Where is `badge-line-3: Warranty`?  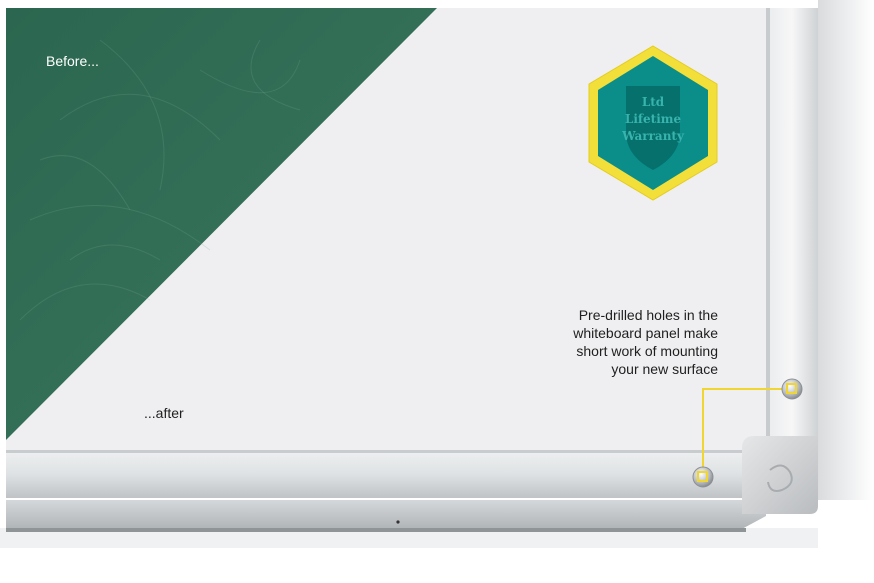 badge-line-3: Warranty is located at coordinates (653, 136).